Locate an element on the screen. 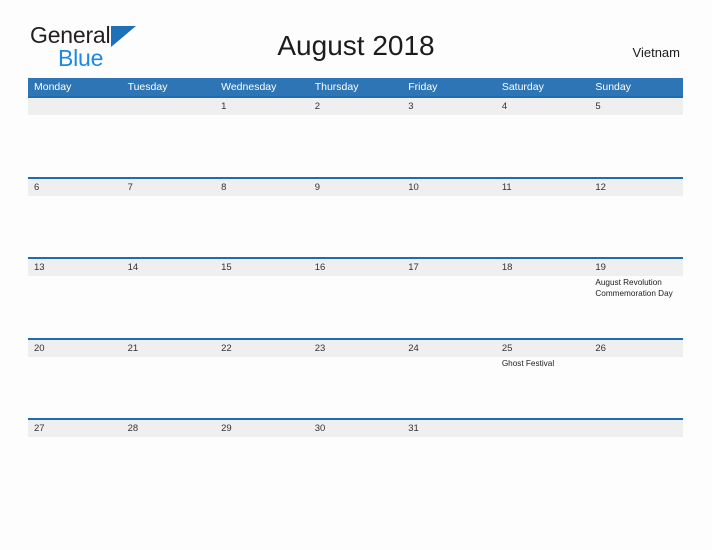 The image size is (712, 550). day-number: 2 is located at coordinates (356, 106).